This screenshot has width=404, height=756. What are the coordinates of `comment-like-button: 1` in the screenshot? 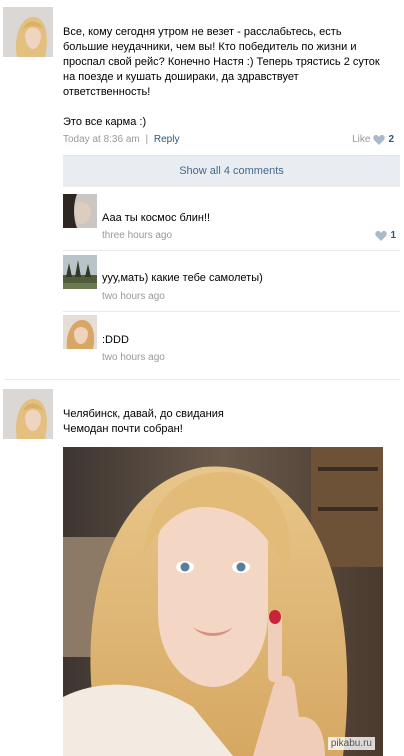 It's located at (385, 235).